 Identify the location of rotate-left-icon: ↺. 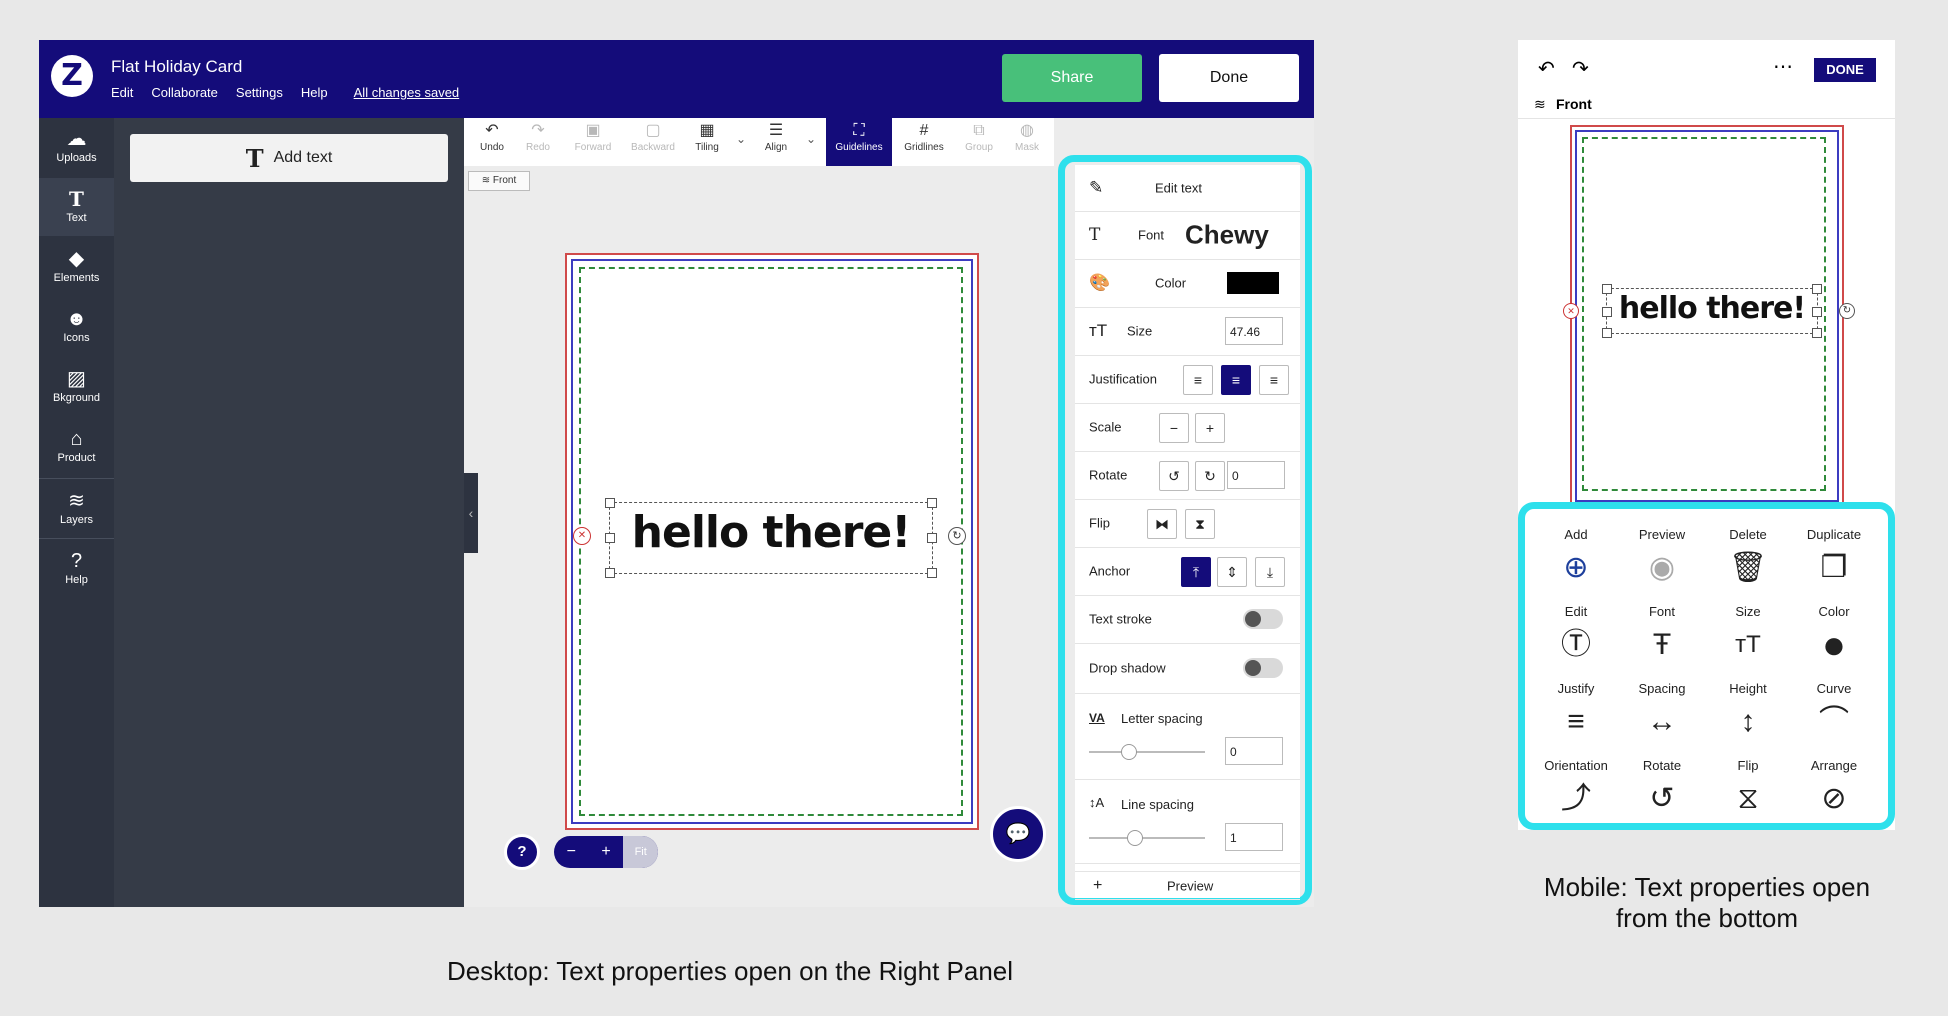
(1174, 476).